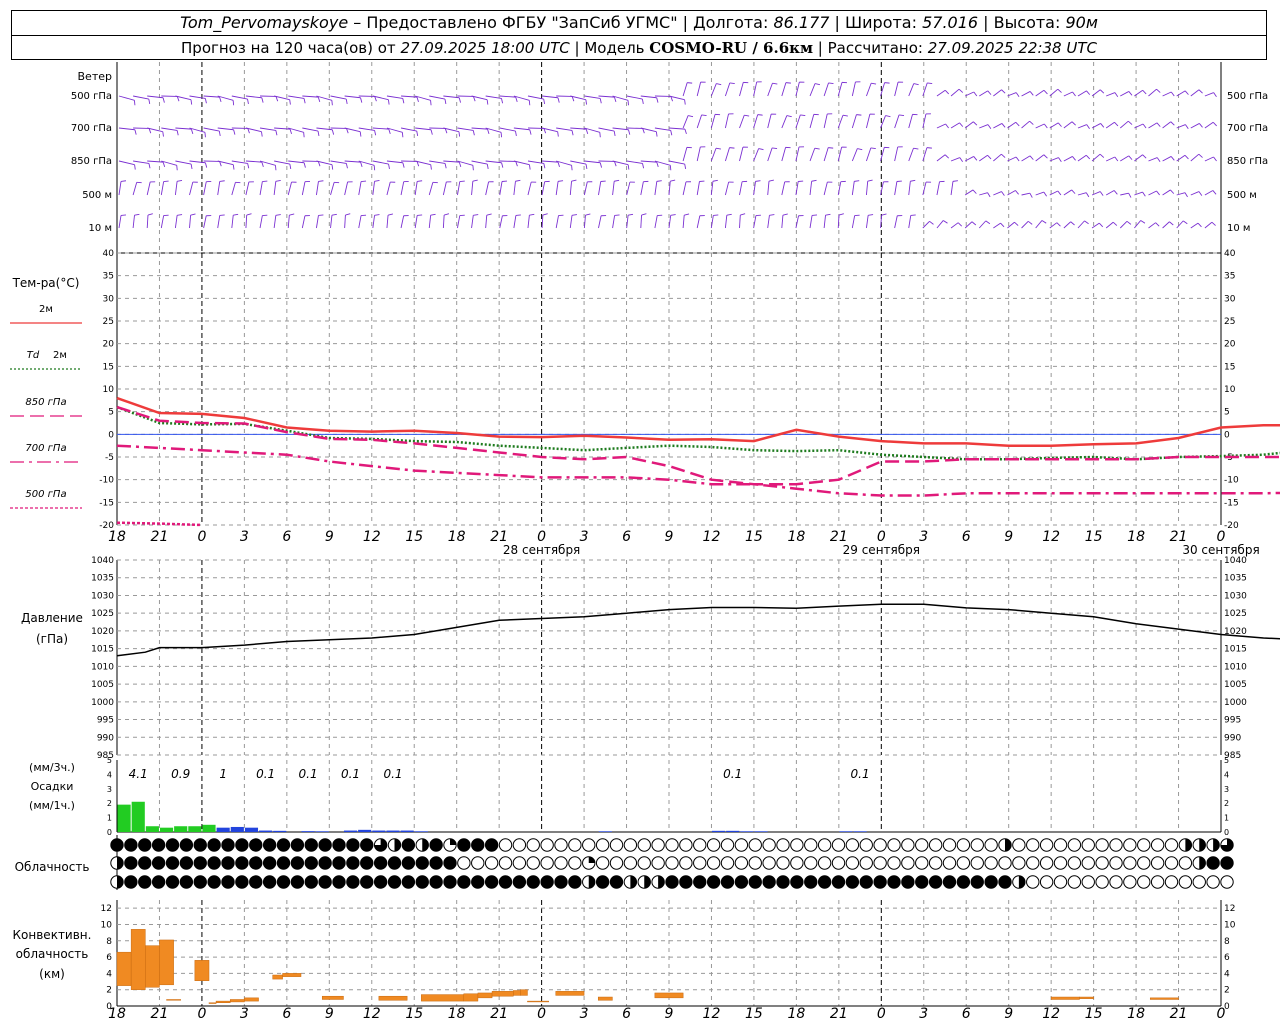 The width and height of the screenshot is (1280, 1024). I want to click on pressure-axis-tick-right: 1015, so click(1235, 650).